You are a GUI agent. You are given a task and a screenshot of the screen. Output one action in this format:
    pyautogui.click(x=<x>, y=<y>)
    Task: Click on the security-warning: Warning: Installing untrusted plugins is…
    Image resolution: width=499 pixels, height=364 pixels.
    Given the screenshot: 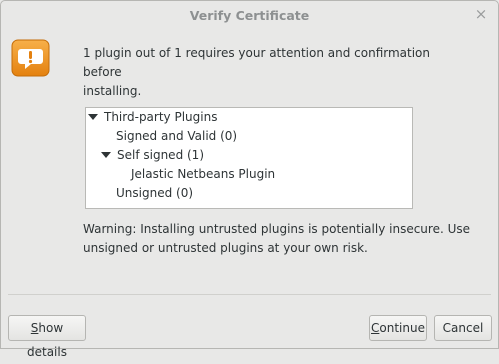 What is the action you would take?
    pyautogui.click(x=283, y=239)
    